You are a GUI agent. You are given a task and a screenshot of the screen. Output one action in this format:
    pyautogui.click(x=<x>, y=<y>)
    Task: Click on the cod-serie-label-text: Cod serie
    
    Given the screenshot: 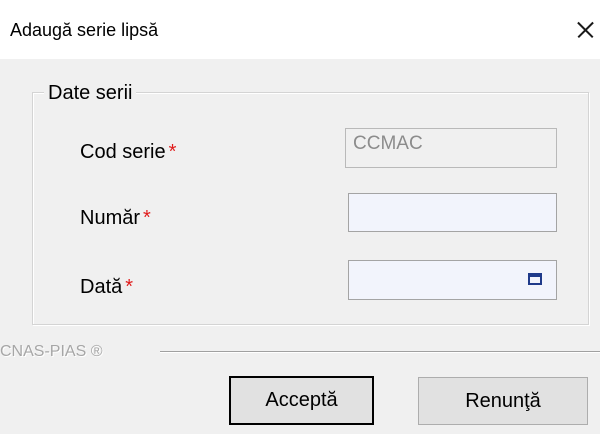 What is the action you would take?
    pyautogui.click(x=123, y=152)
    